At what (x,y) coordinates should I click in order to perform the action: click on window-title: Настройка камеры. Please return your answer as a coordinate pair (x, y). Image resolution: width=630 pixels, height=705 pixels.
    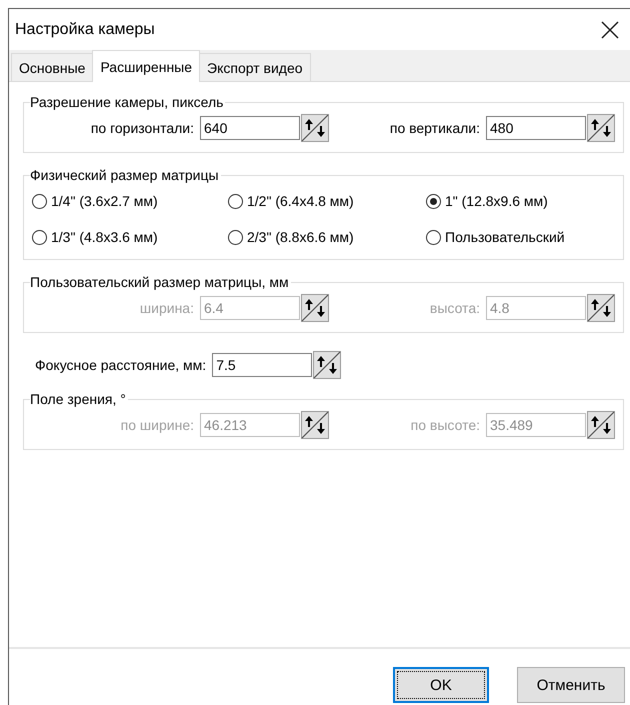
    Looking at the image, I should click on (85, 29).